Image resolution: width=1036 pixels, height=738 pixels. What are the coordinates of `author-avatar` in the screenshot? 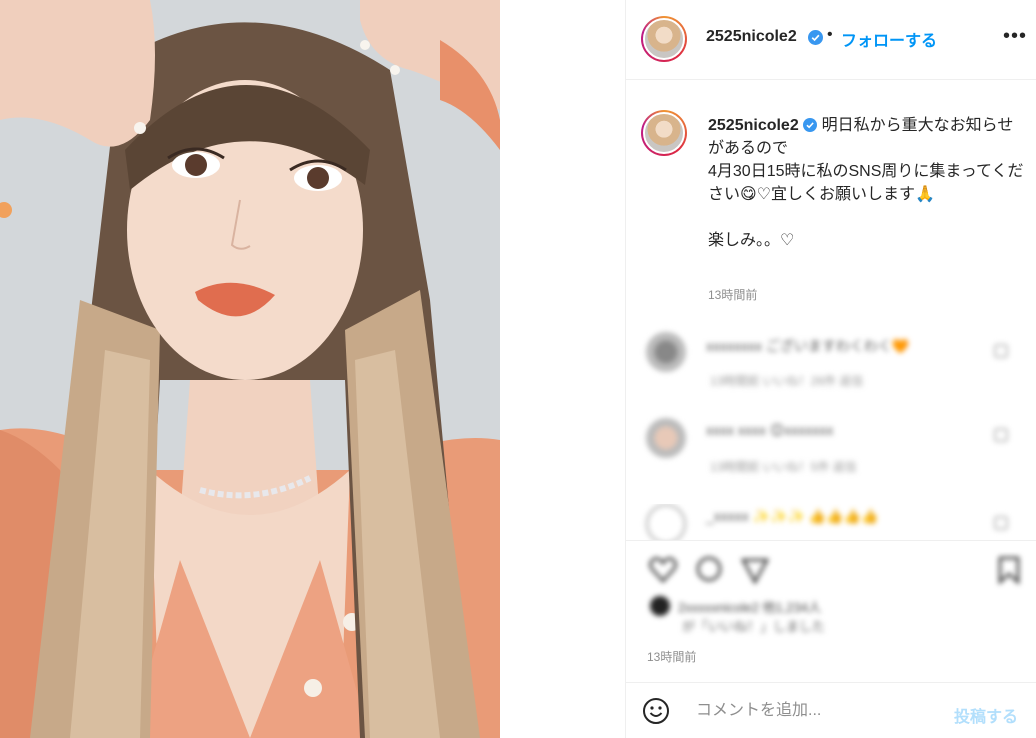 It's located at (664, 39).